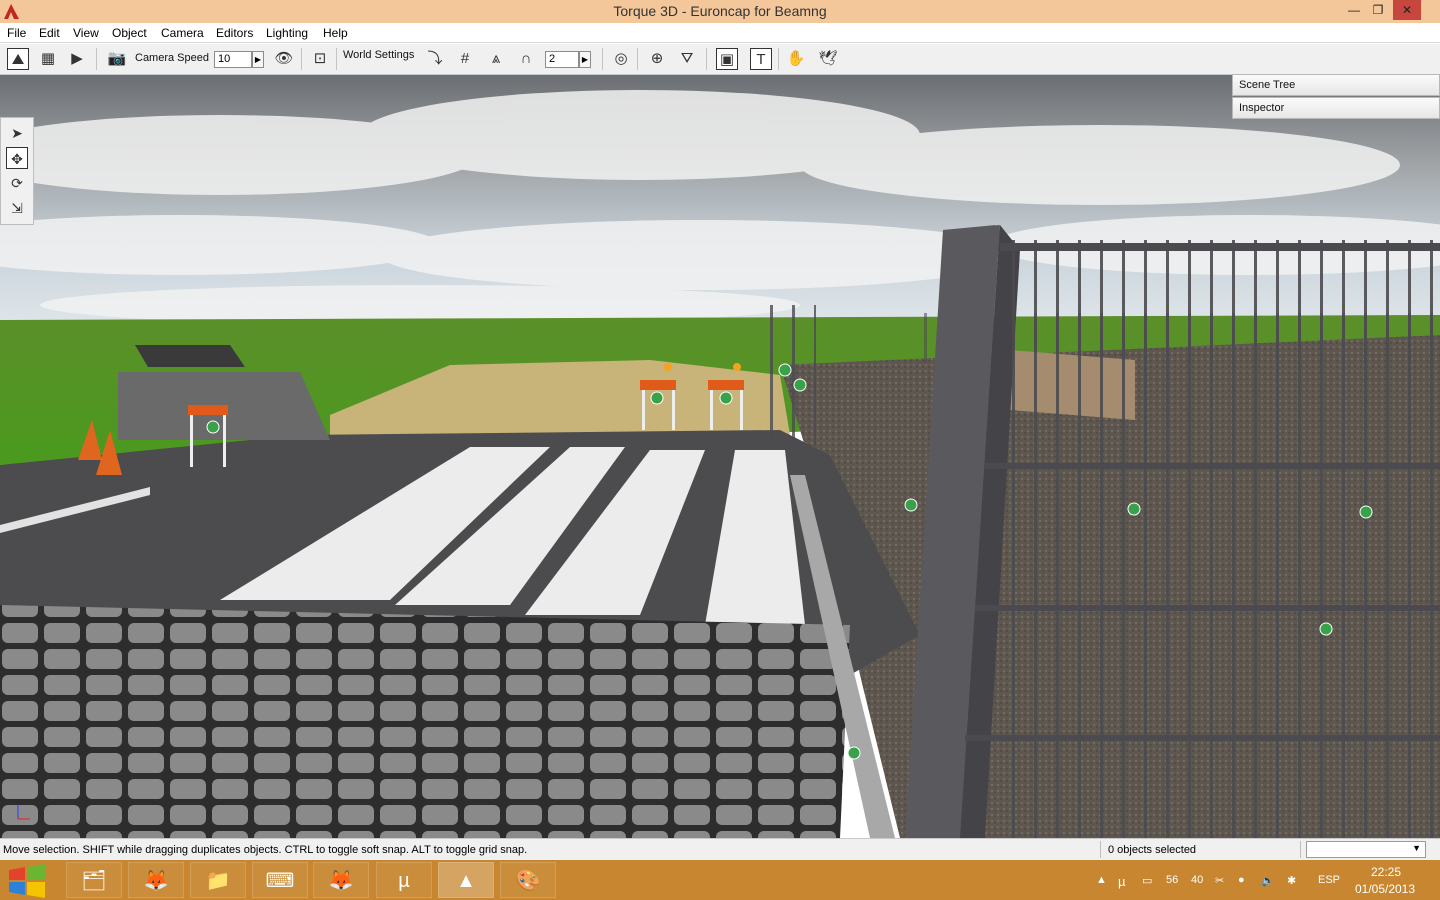 The width and height of the screenshot is (1440, 900). What do you see at coordinates (1152, 850) in the screenshot?
I see `selection-count: 0 objects selected` at bounding box center [1152, 850].